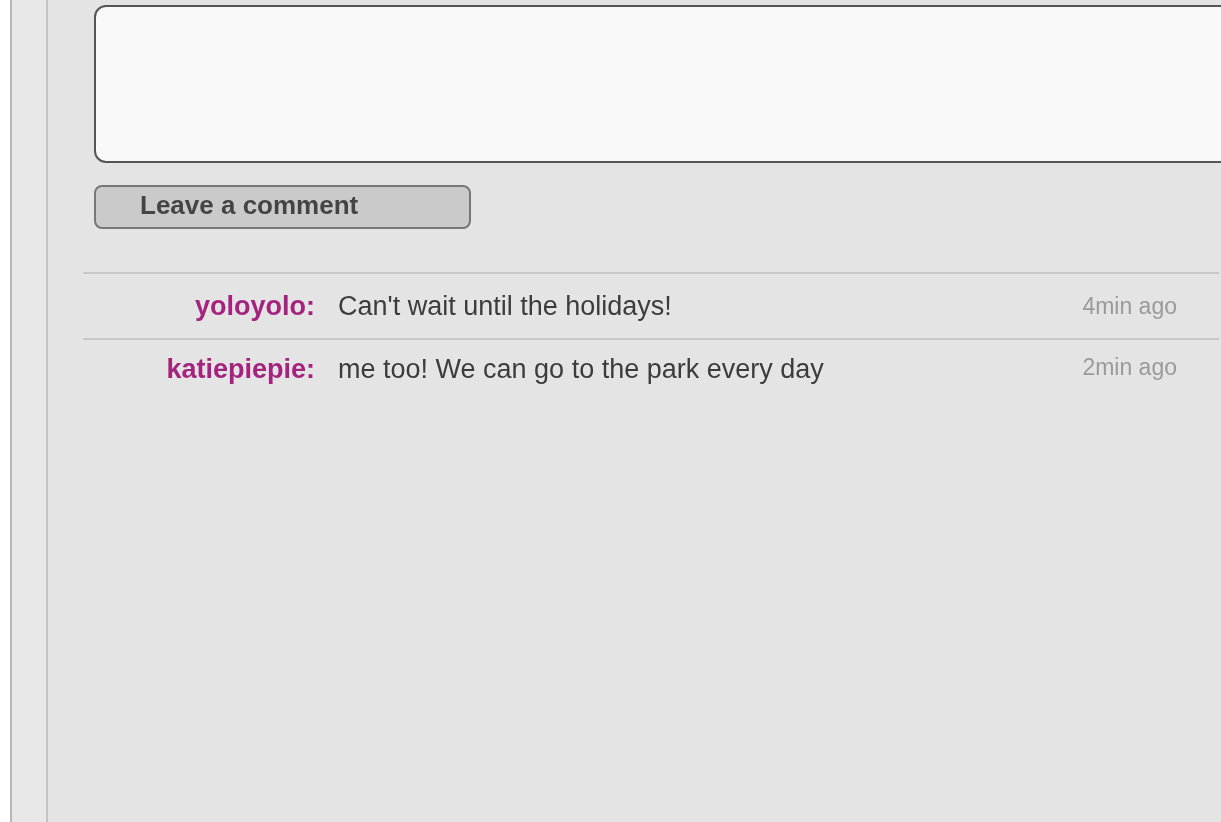 The height and width of the screenshot is (822, 1221). I want to click on comment-username: katiepiepie:, so click(240, 369).